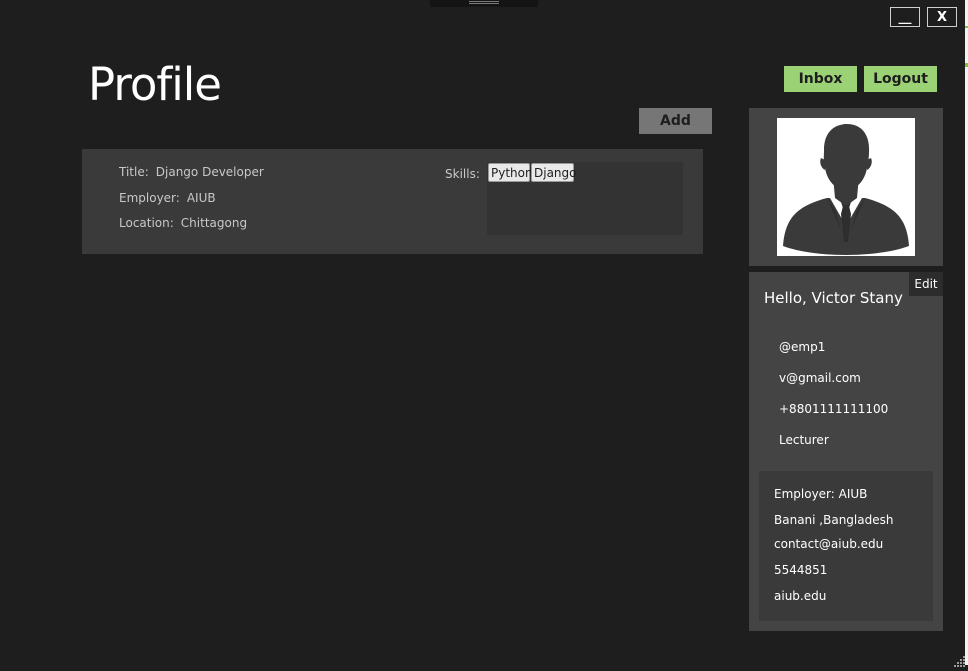  Describe the element at coordinates (149, 198) in the screenshot. I see `experience-employer-key: Employer:` at that location.